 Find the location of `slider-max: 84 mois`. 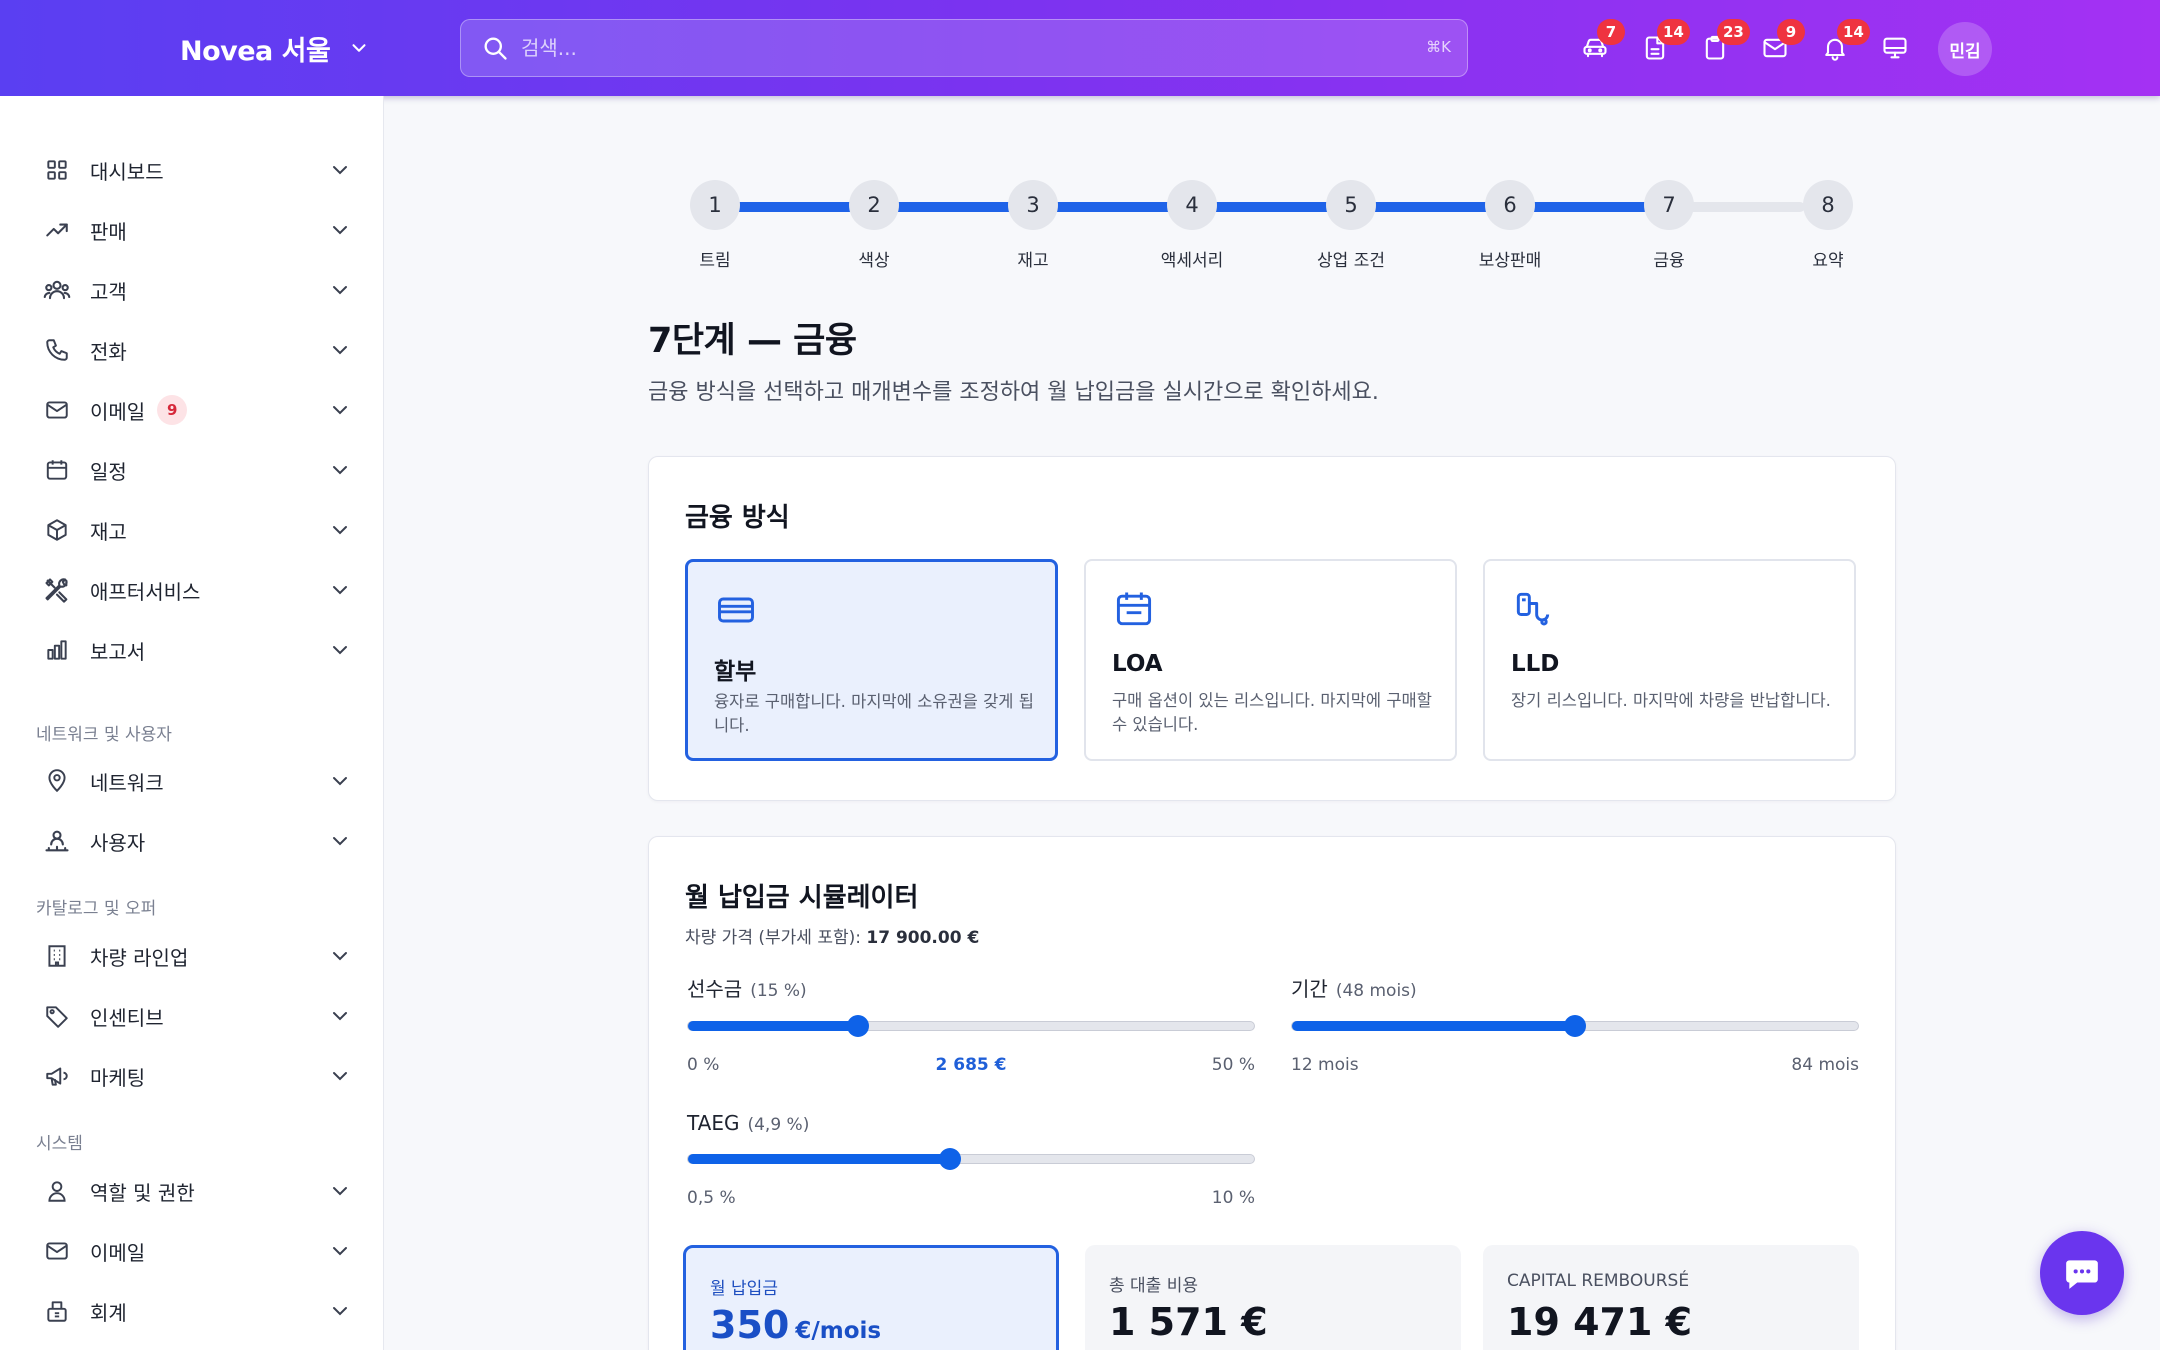

slider-max: 84 mois is located at coordinates (1825, 1065).